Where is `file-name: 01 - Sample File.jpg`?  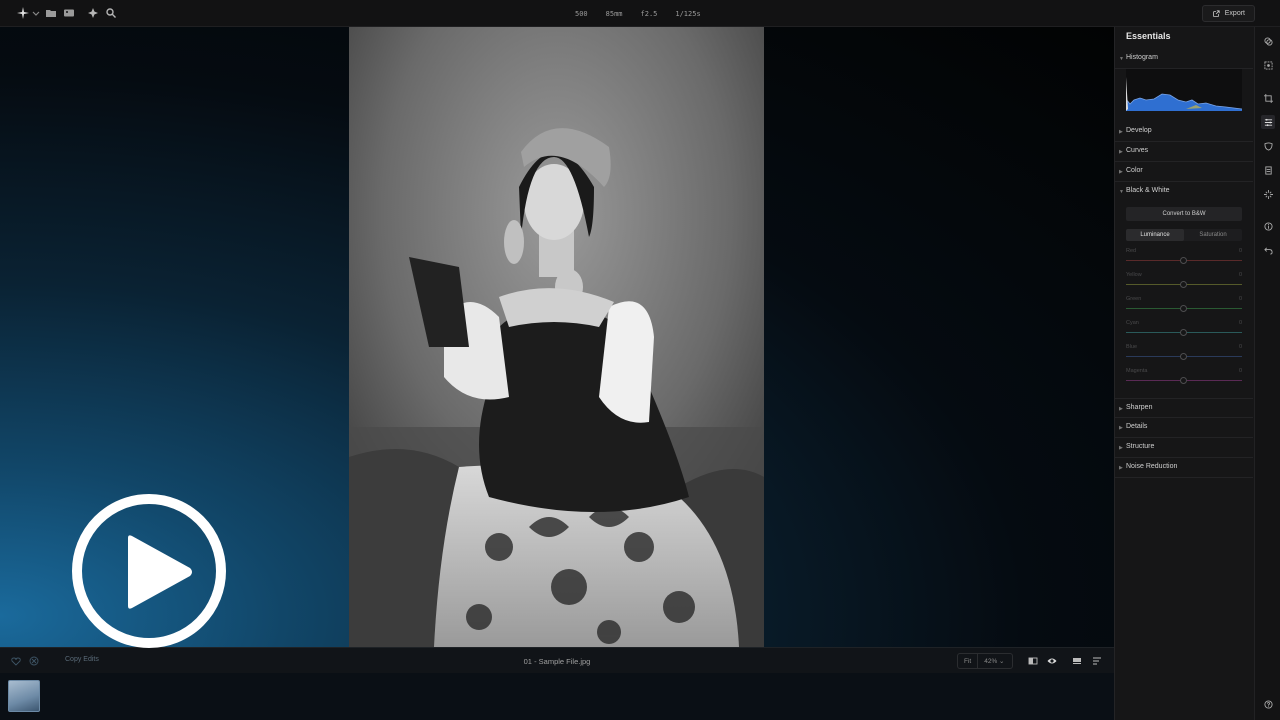
file-name: 01 - Sample File.jpg is located at coordinates (557, 661).